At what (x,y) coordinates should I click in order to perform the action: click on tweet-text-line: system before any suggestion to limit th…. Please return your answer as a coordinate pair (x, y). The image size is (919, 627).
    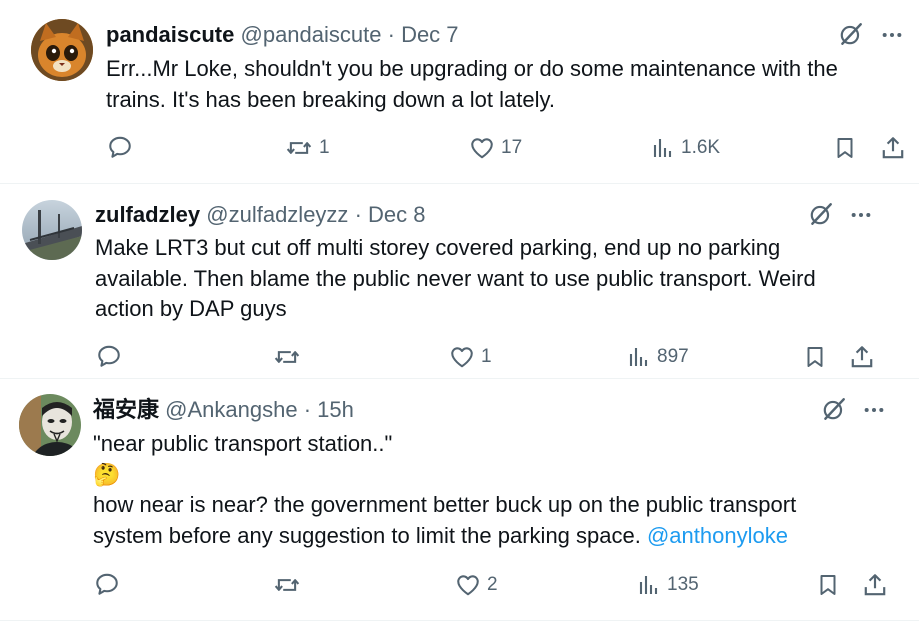
    Looking at the image, I should click on (444, 536).